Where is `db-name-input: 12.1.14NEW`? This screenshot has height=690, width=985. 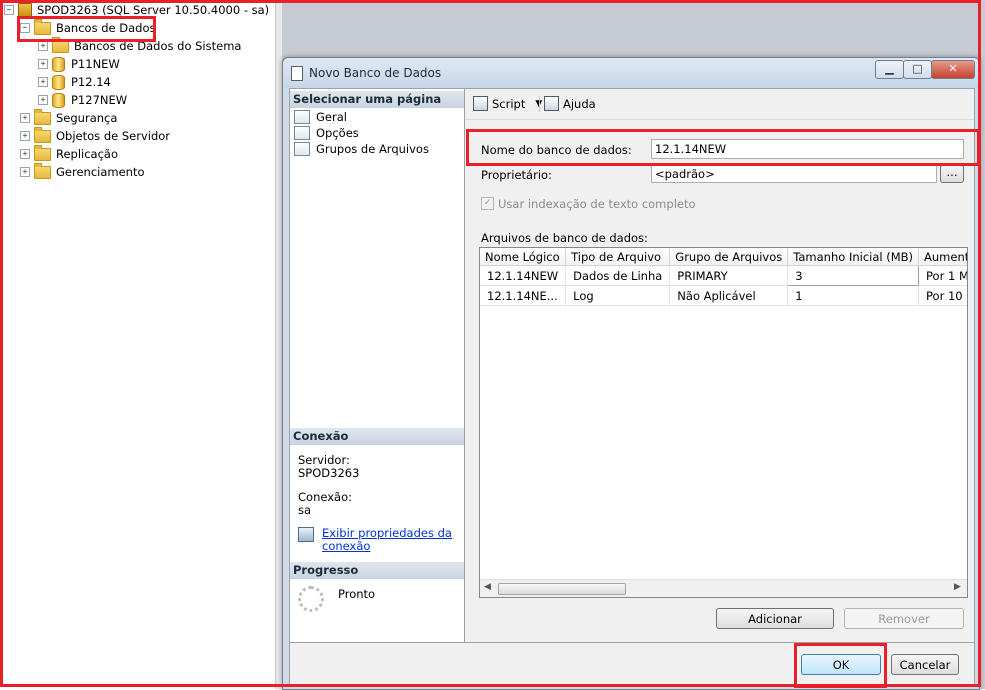
db-name-input: 12.1.14NEW is located at coordinates (807, 149).